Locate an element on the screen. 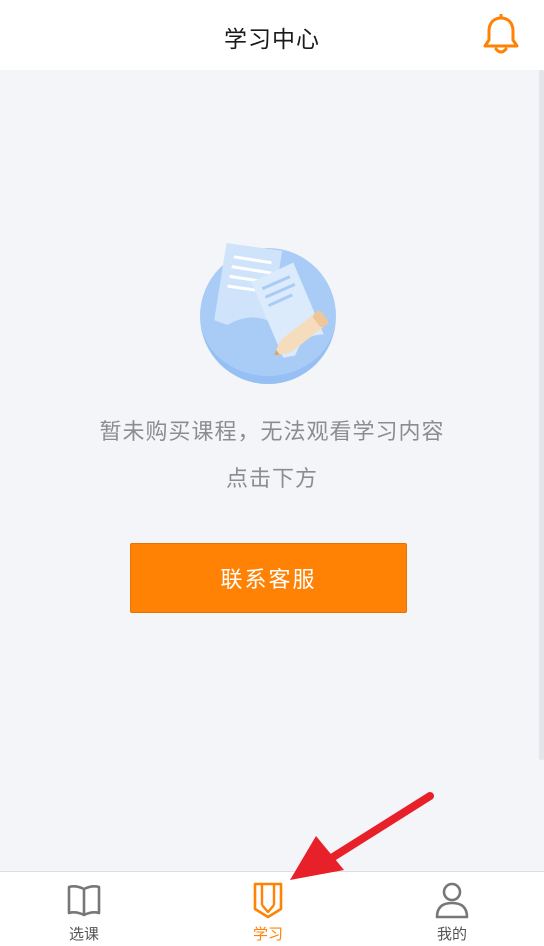 The width and height of the screenshot is (544, 946). tab-courses: 选课 is located at coordinates (84, 909).